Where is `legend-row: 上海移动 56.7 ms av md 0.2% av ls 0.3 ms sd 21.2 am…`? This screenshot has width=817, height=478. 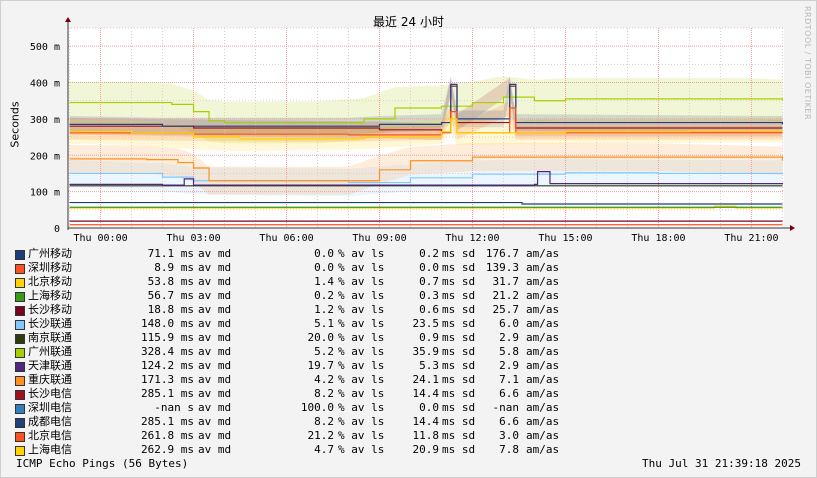 legend-row: 上海移动 56.7 ms av md 0.2% av ls 0.3 ms sd 21.2 am… is located at coordinates (294, 296).